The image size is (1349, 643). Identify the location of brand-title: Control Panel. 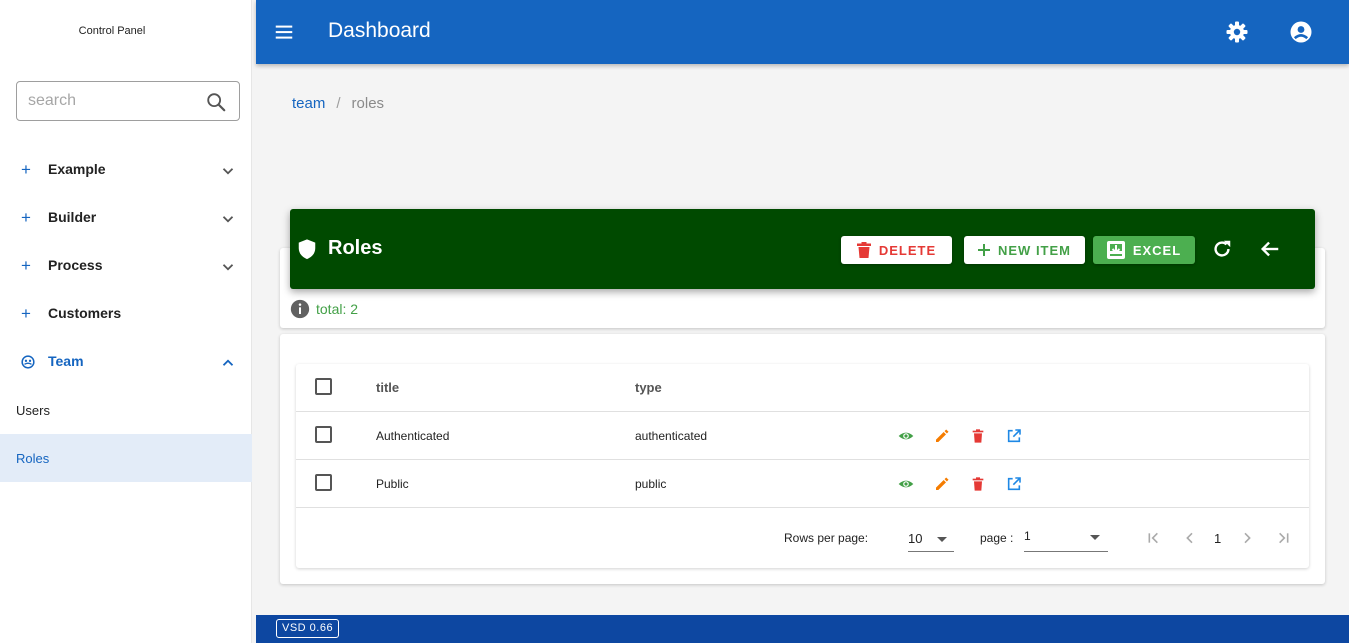
(112, 31).